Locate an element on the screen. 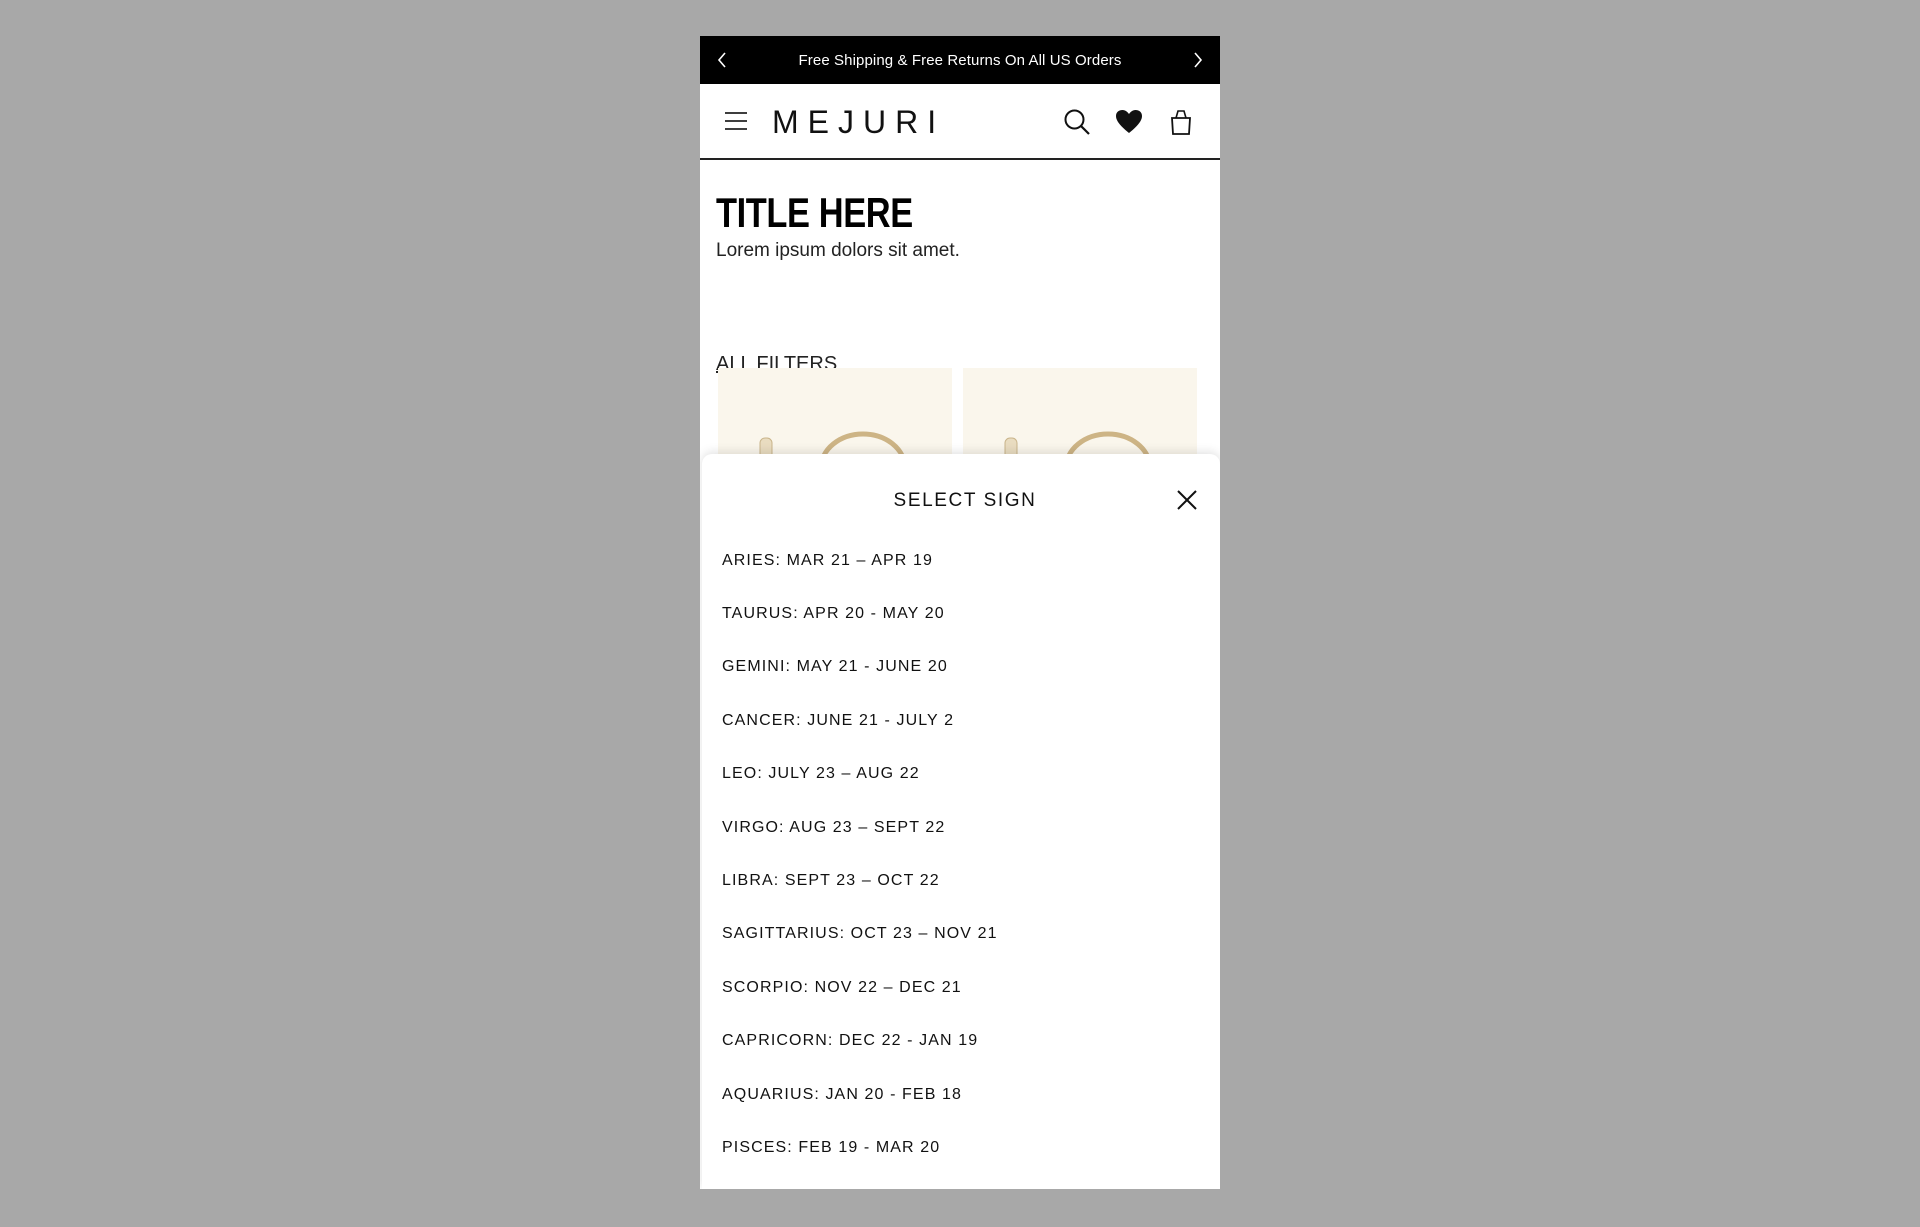  page-subtitle: Lorem ipsum dolors sit amet. is located at coordinates (838, 250).